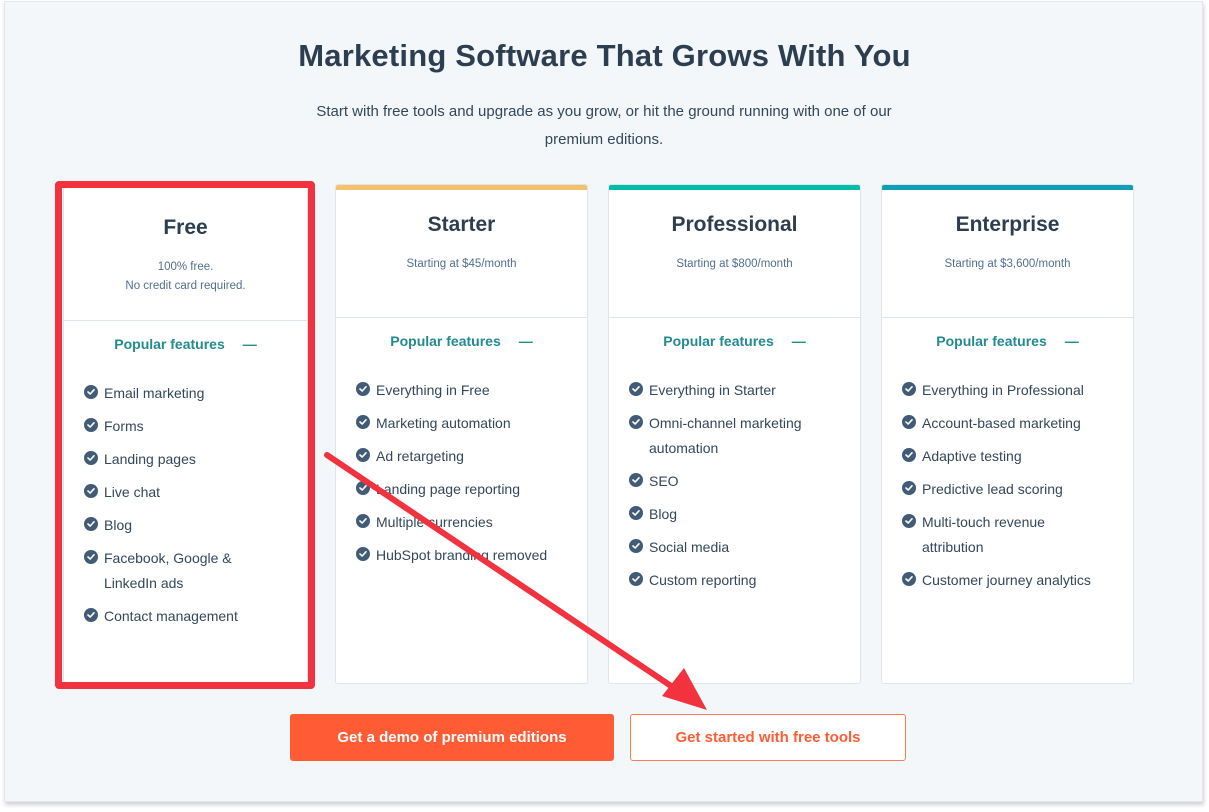  I want to click on feature-label: Omni-channel marketing automation, so click(725, 435).